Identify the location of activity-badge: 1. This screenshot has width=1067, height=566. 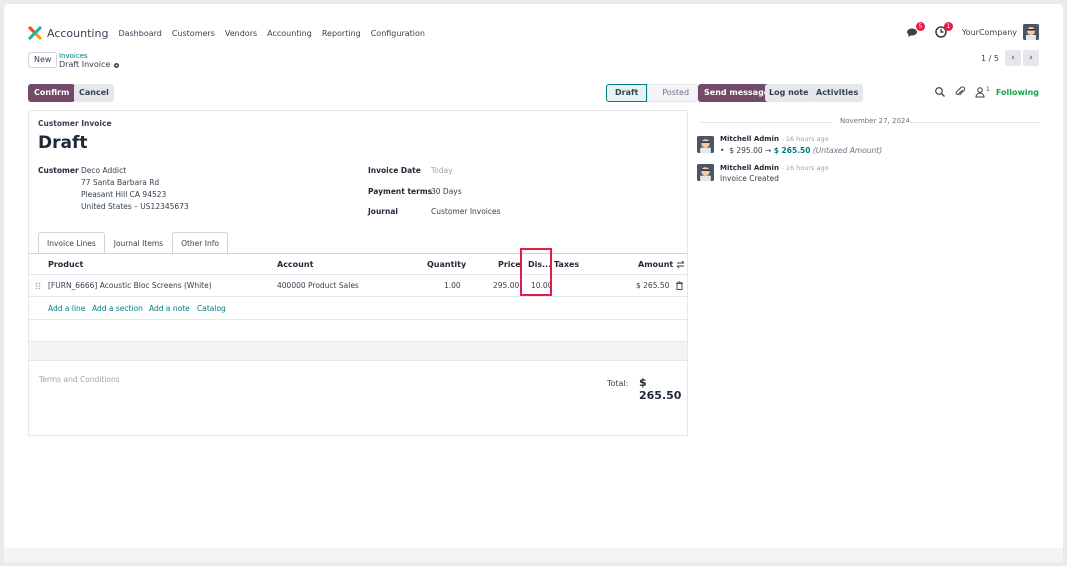
(948, 26).